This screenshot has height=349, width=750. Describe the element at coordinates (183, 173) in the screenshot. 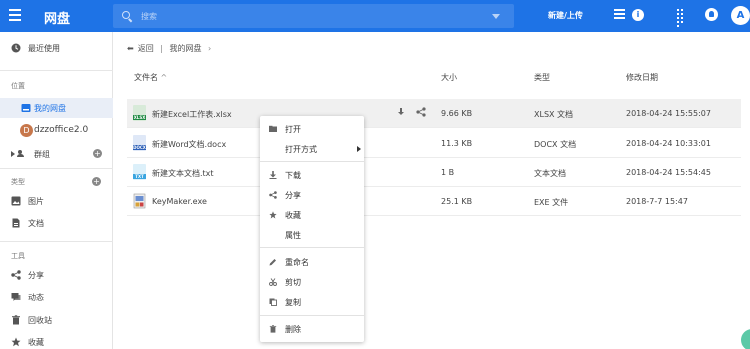

I see `file-name: 新建文本文档.txt` at that location.